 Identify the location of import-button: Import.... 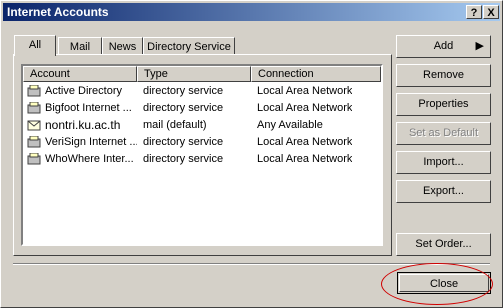
(443, 162).